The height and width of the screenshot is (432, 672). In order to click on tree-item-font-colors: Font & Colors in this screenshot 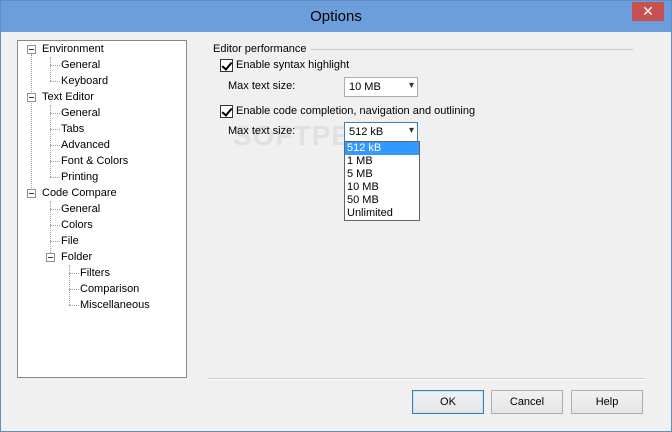, I will do `click(94, 161)`.